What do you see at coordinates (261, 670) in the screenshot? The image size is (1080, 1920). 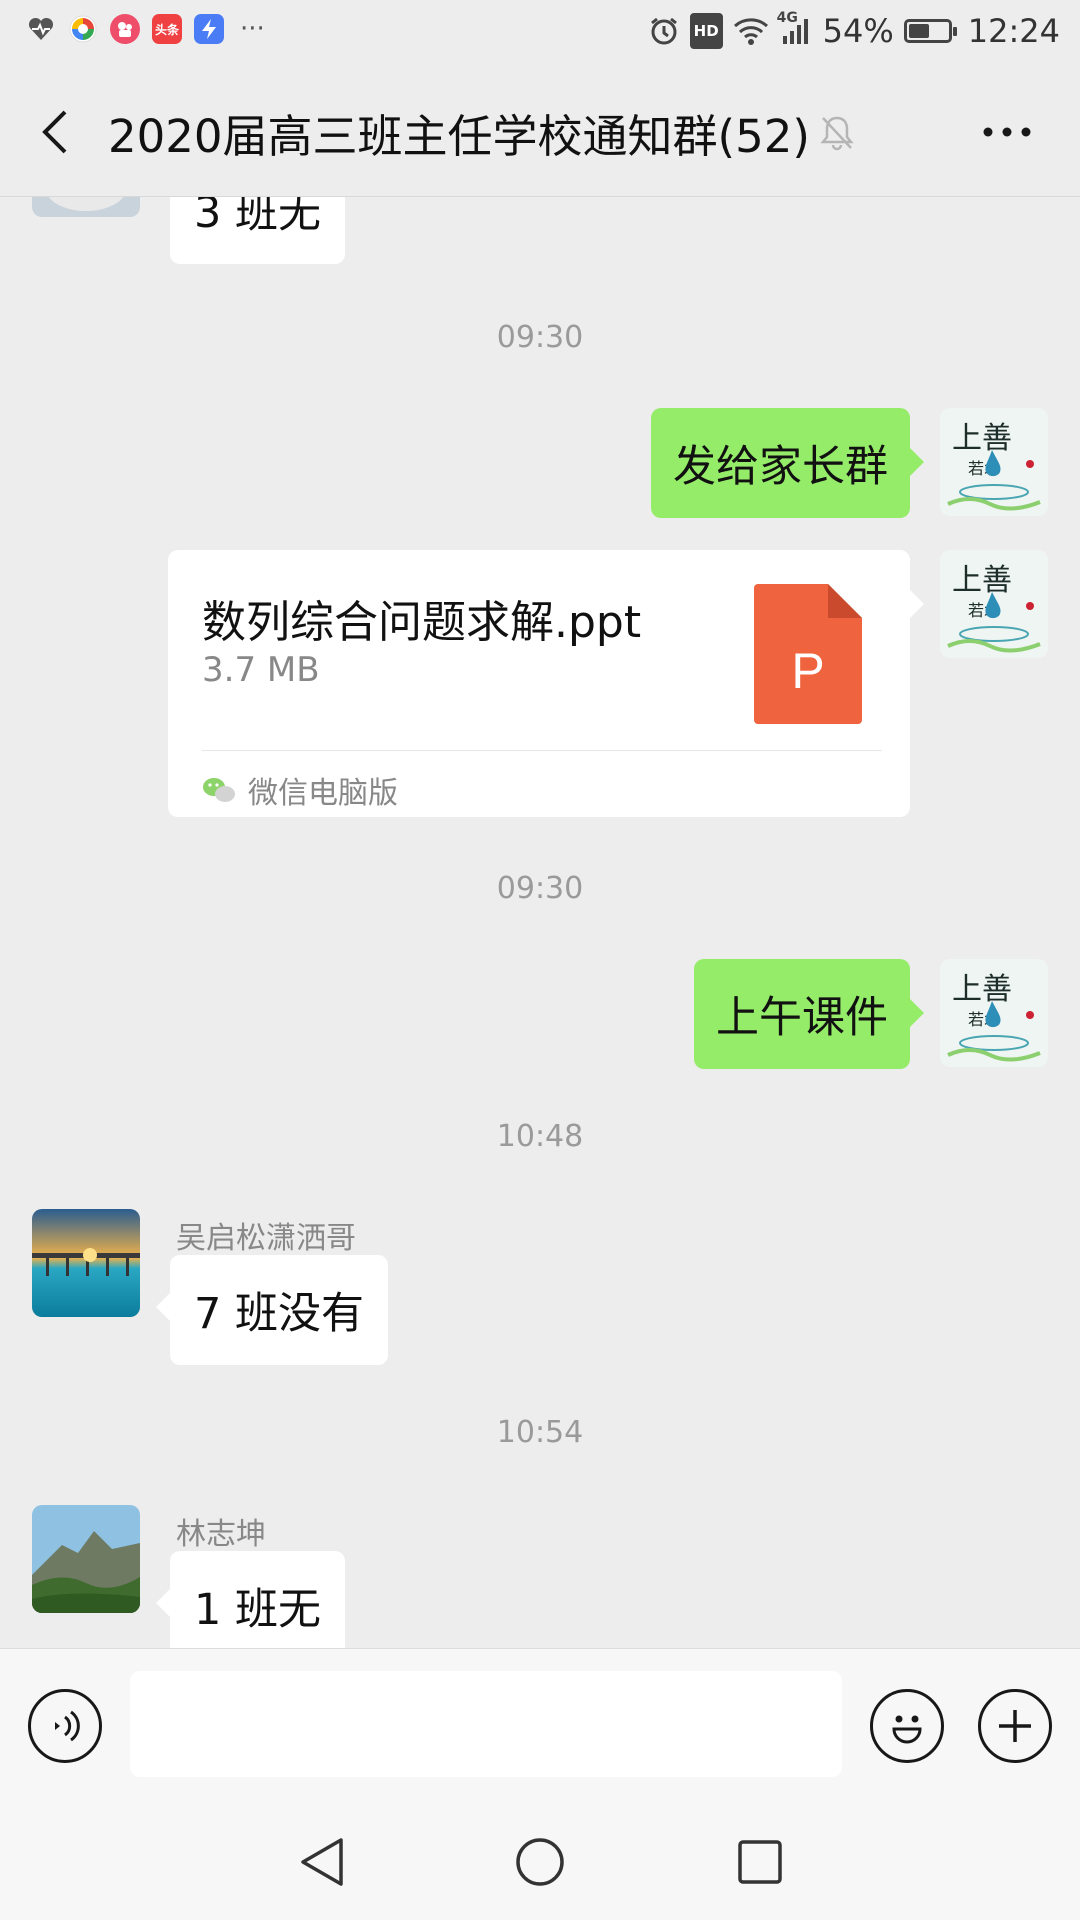 I see `file-size: 3.7 MB` at bounding box center [261, 670].